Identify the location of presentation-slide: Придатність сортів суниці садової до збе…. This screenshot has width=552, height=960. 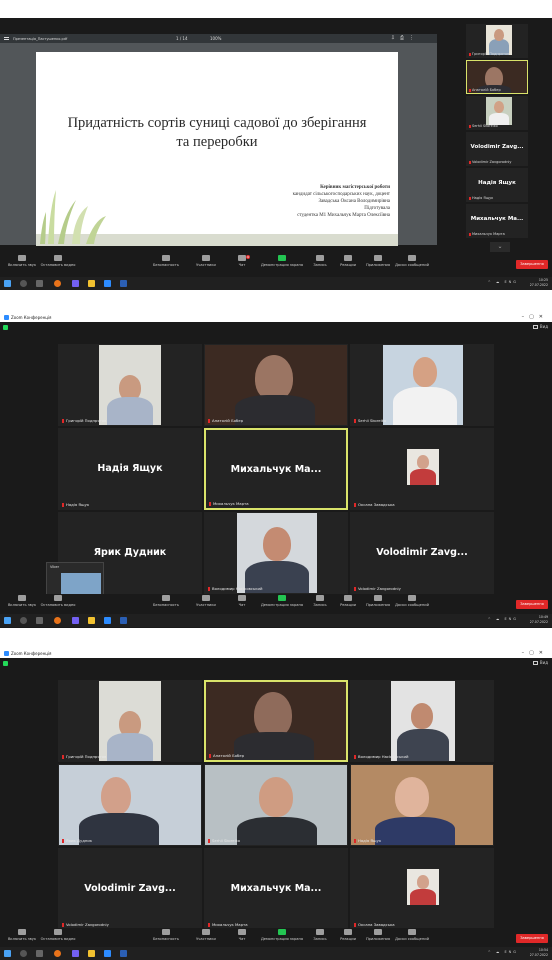
(217, 149).